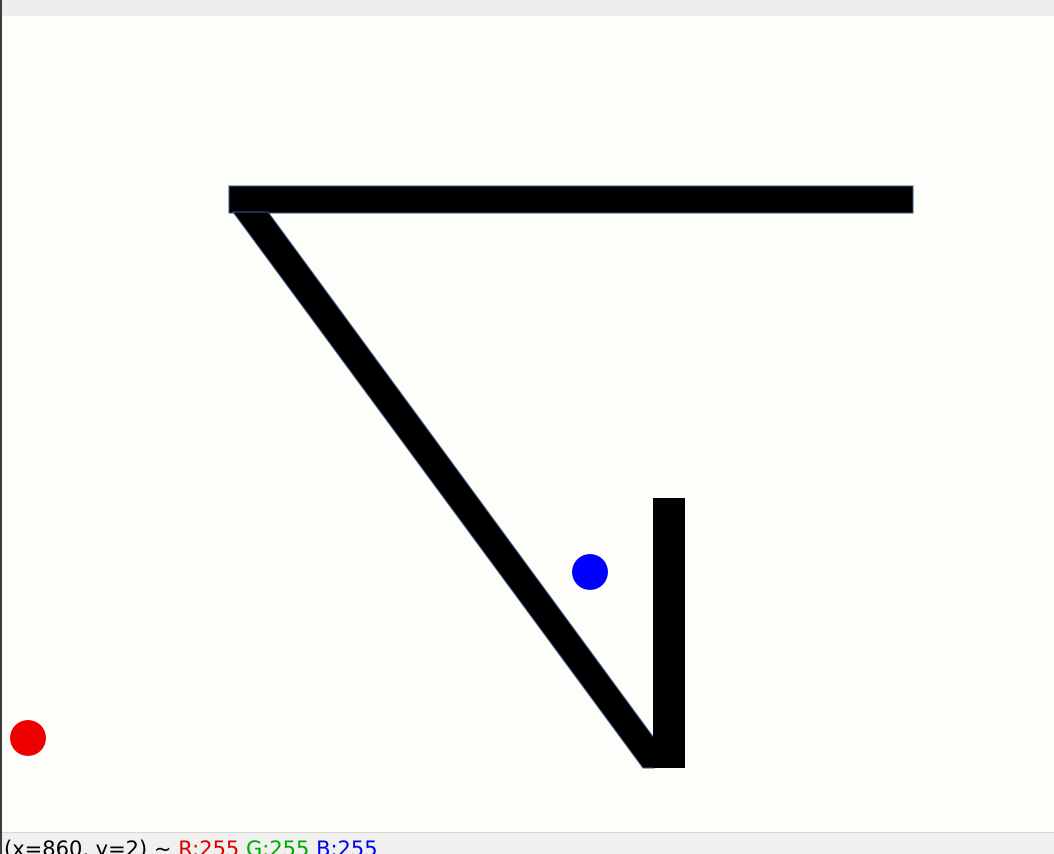 Image resolution: width=1054 pixels, height=854 pixels. I want to click on cursor-coordinates: (x=860, y=2) ~, so click(91, 845).